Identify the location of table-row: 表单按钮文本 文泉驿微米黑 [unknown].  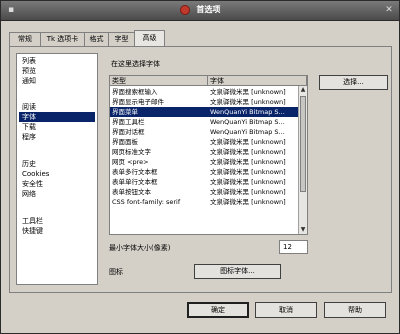
(204, 192).